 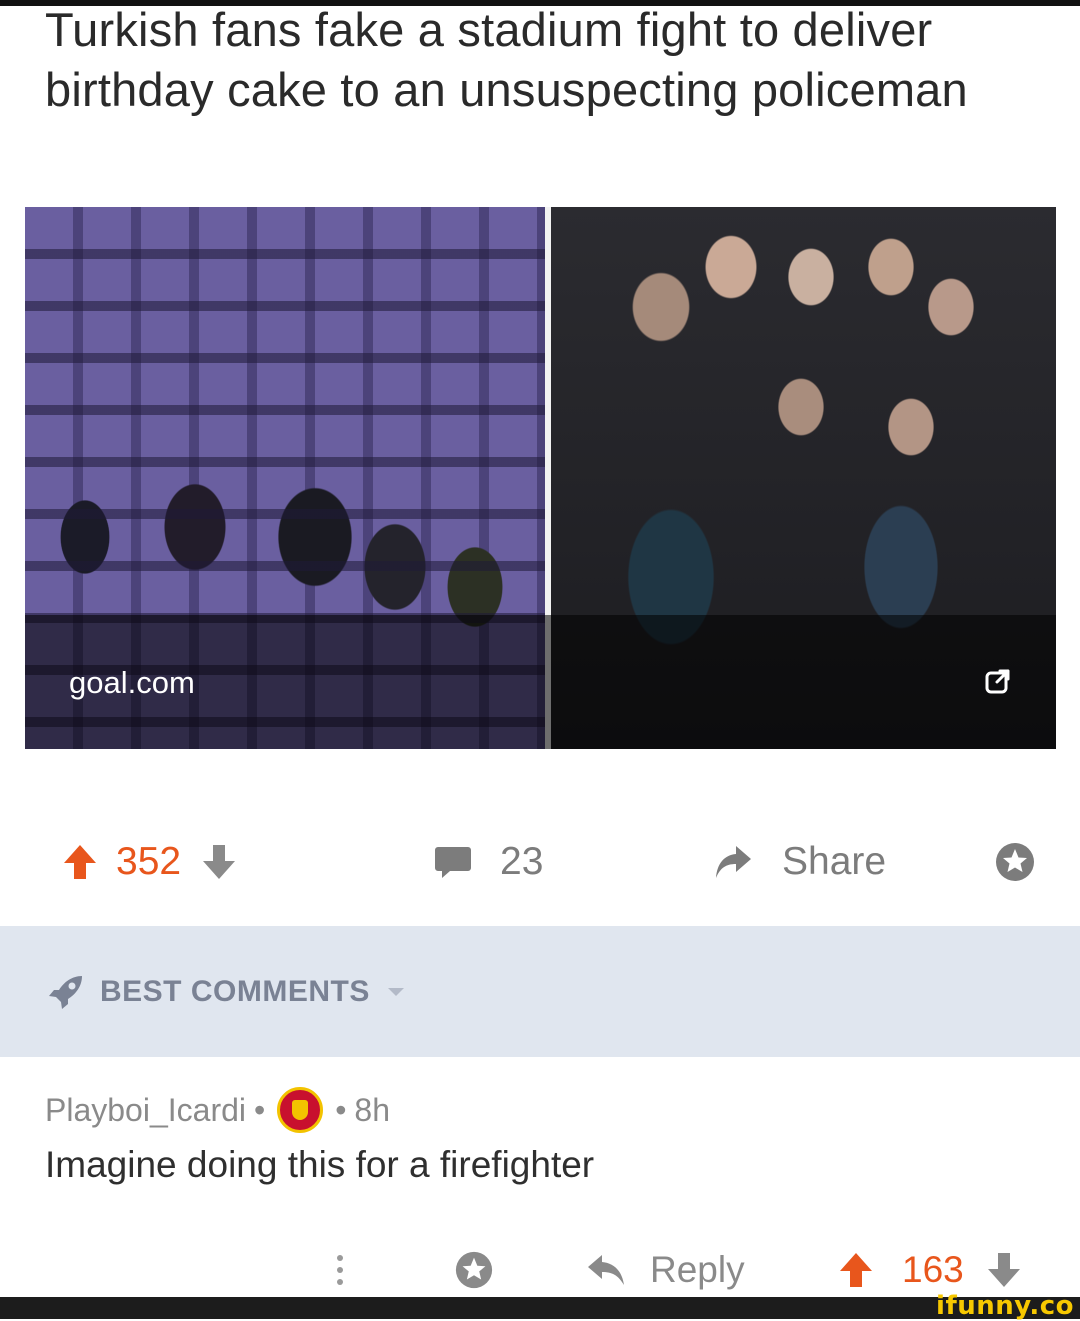 What do you see at coordinates (540, 991) in the screenshot?
I see `best-comments-bar: BEST COMMENTS` at bounding box center [540, 991].